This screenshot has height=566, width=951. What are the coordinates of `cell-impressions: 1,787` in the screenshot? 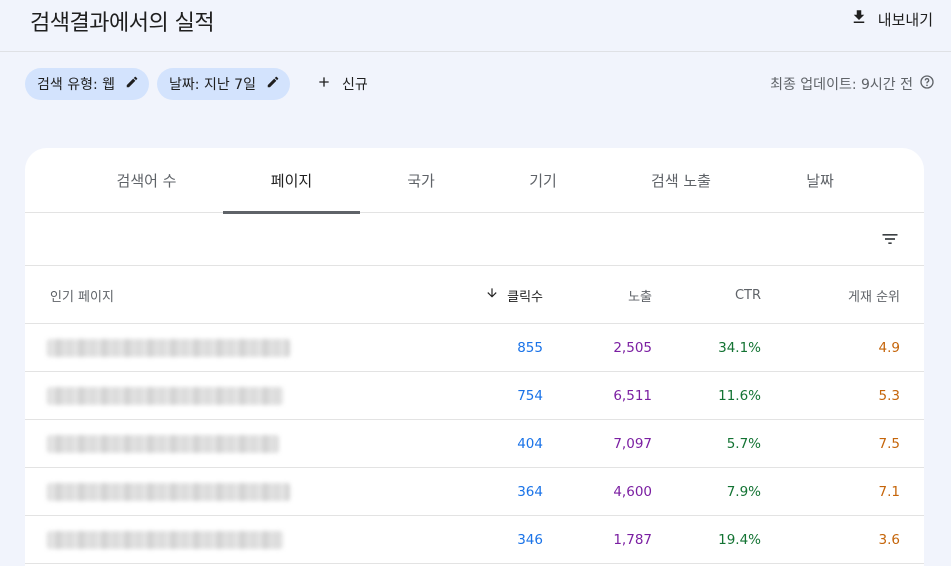 It's located at (632, 540).